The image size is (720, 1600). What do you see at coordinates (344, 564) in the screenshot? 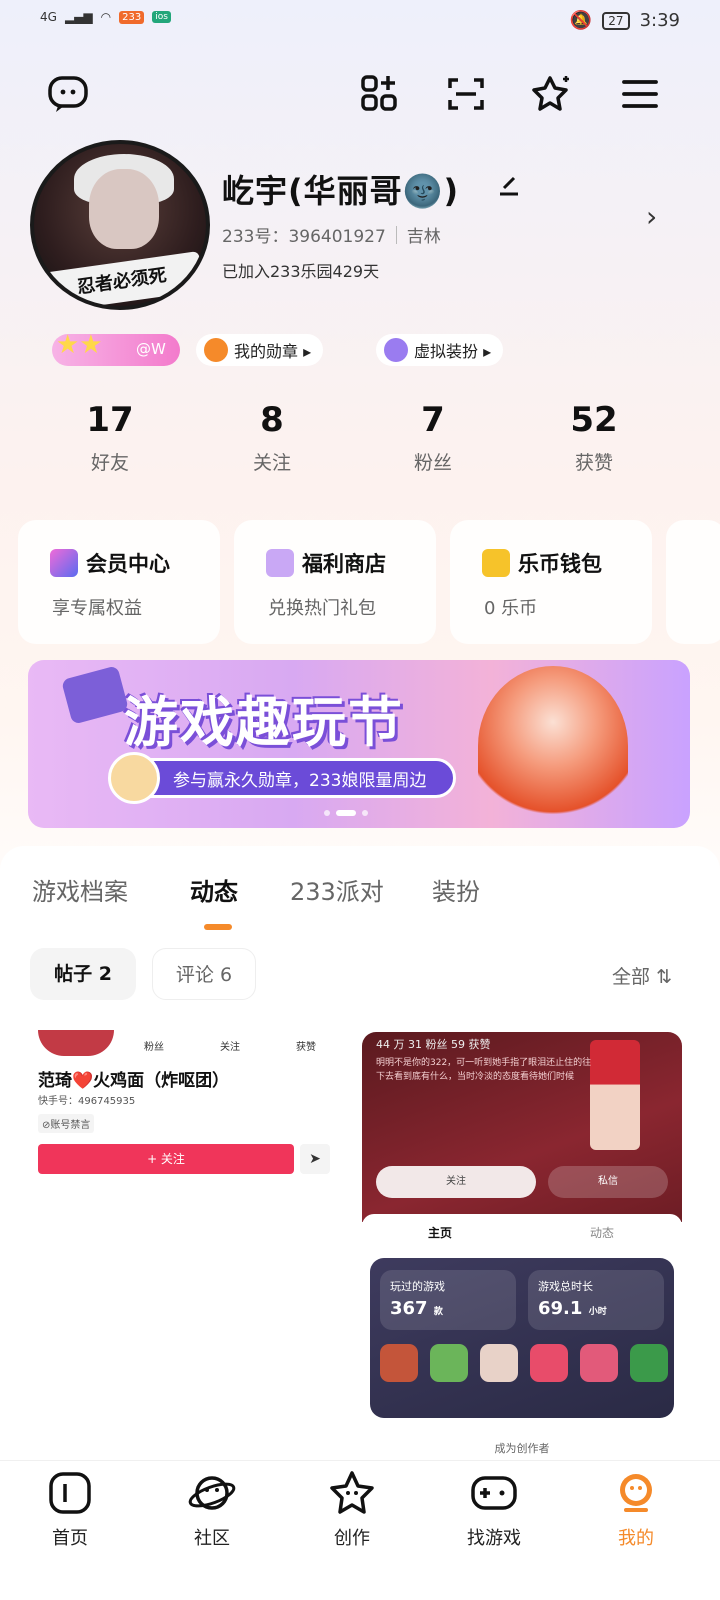
I see `card-title: 福利商店` at bounding box center [344, 564].